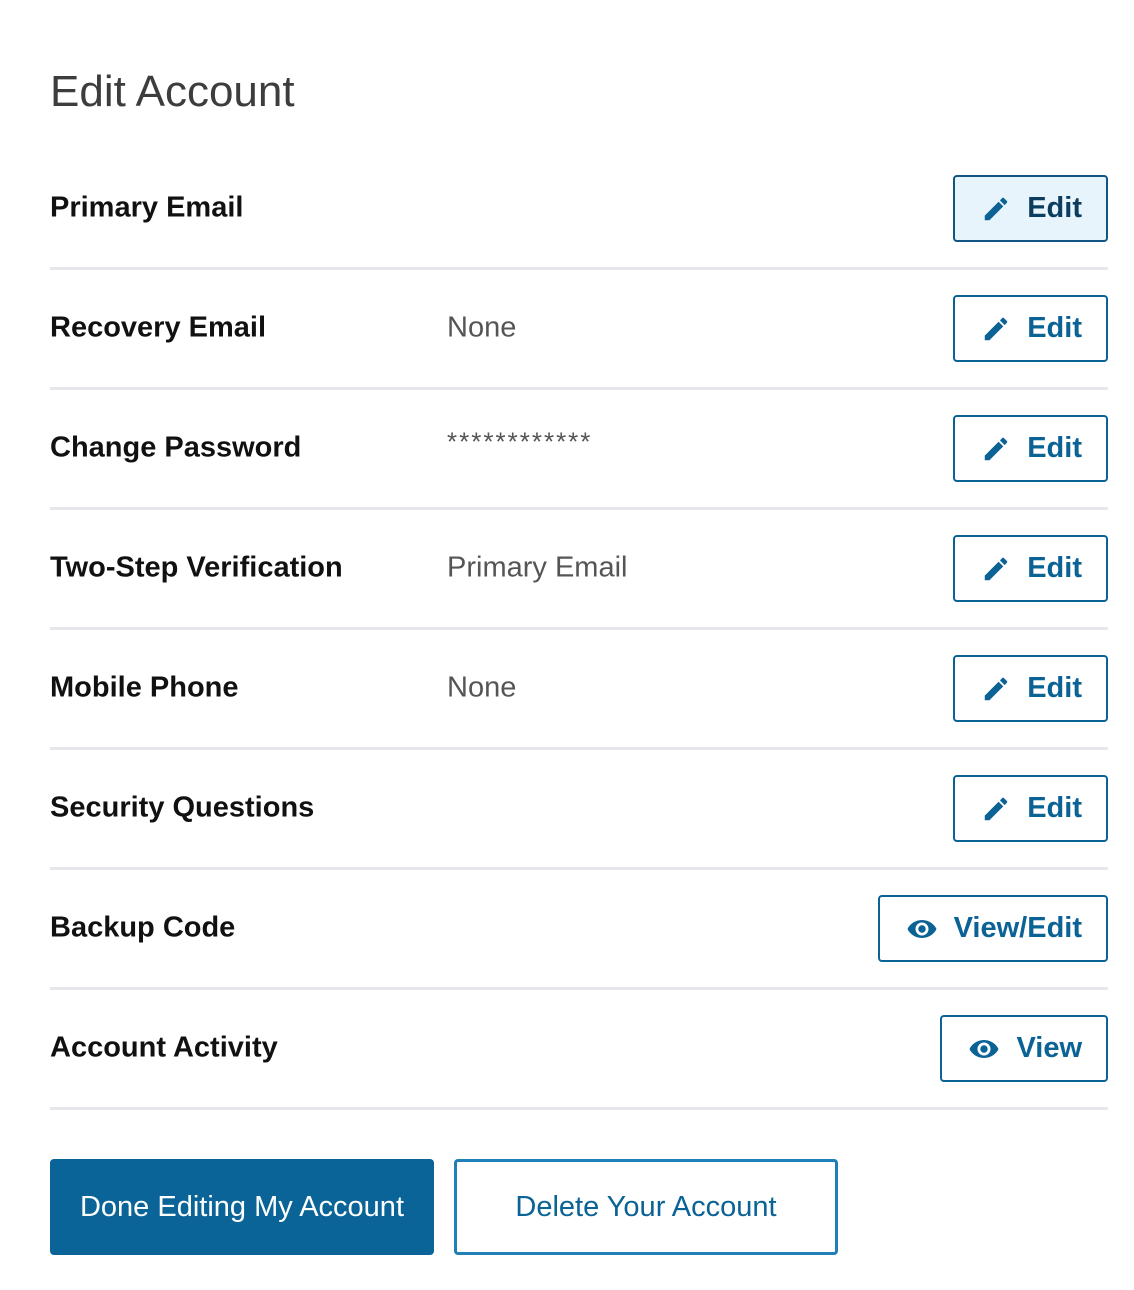 Image resolution: width=1134 pixels, height=1290 pixels. Describe the element at coordinates (646, 1207) in the screenshot. I see `delete-account-button: Delete Your Account` at that location.